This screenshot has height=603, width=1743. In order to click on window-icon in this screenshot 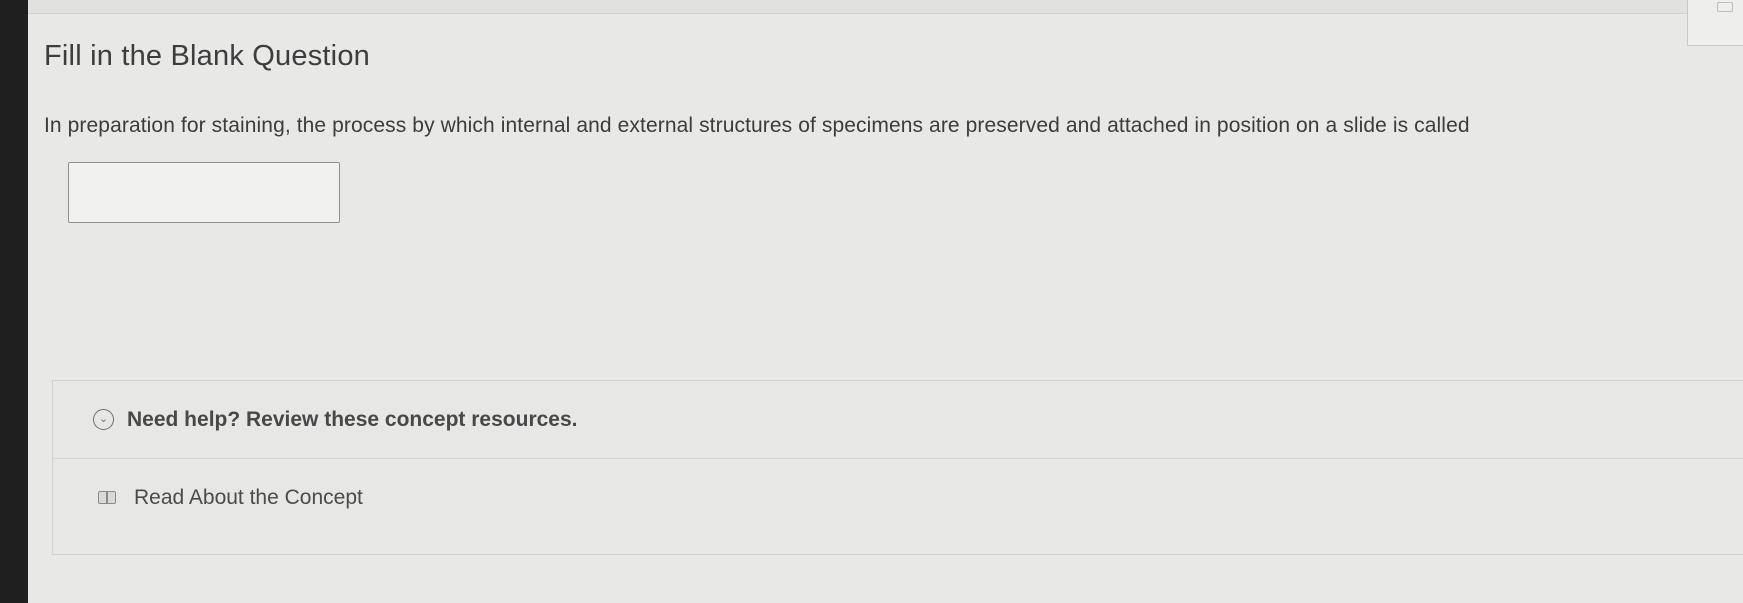, I will do `click(1725, 7)`.